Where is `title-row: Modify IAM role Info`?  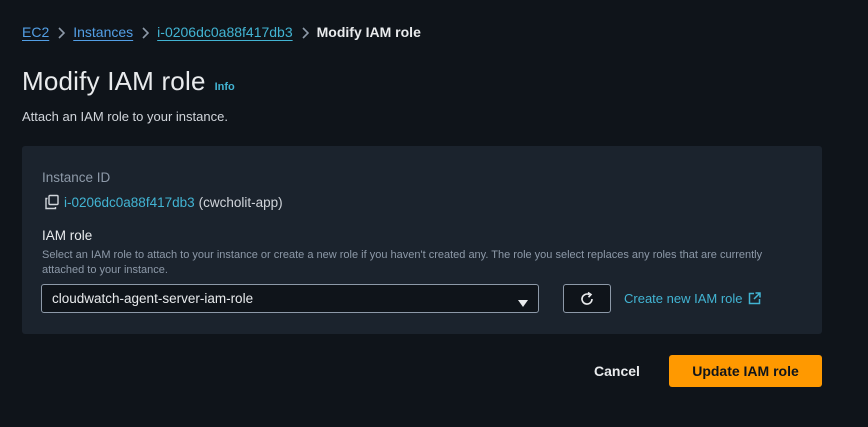 title-row: Modify IAM role Info is located at coordinates (128, 81).